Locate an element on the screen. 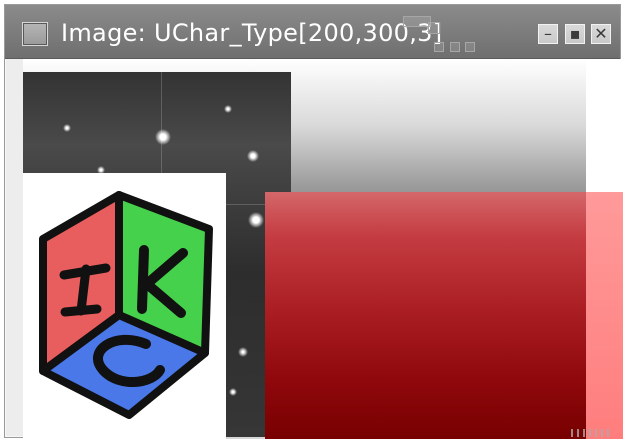 This screenshot has width=626, height=443. resize-grip is located at coordinates (591, 433).